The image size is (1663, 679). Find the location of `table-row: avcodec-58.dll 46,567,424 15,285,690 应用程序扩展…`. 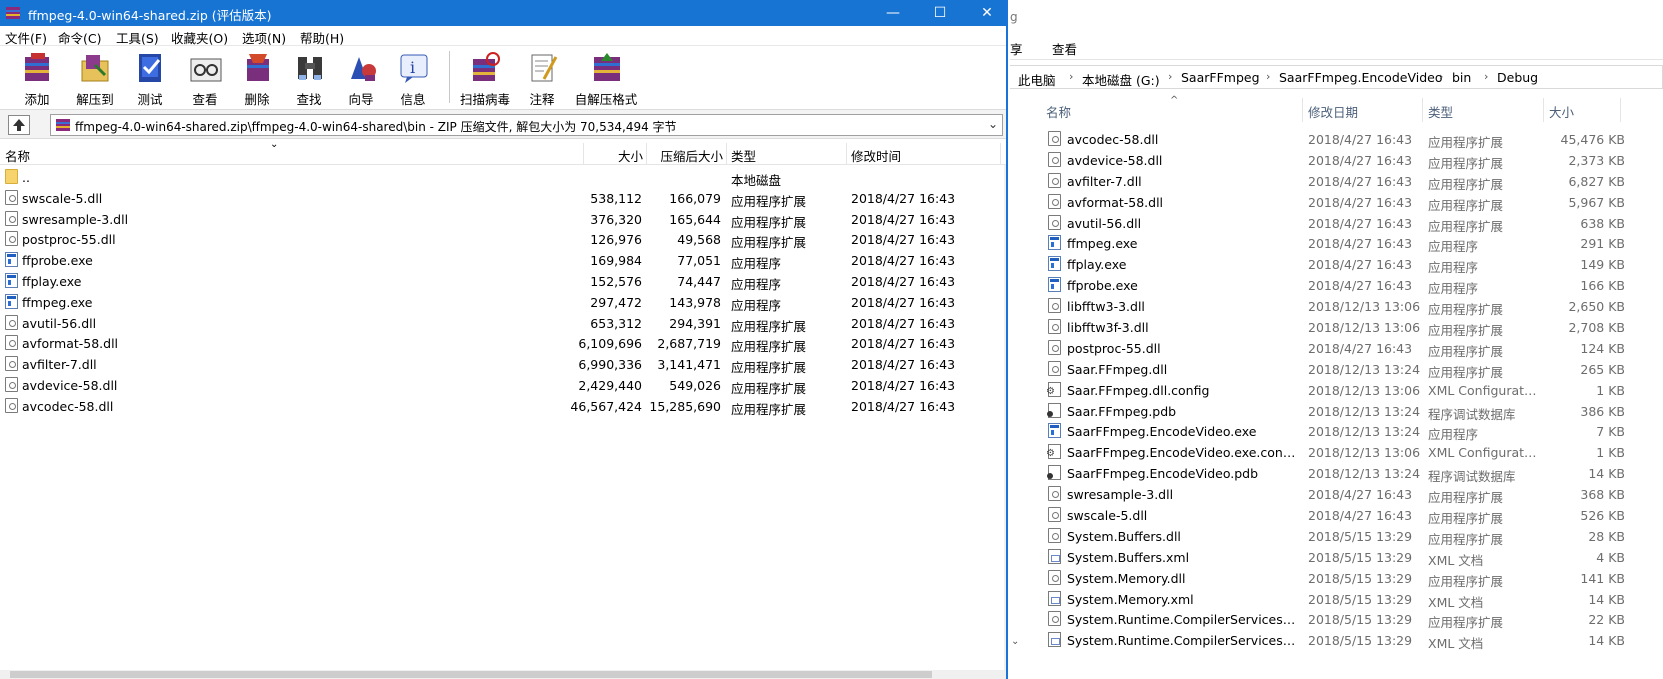

table-row: avcodec-58.dll 46,567,424 15,285,690 应用程序扩展… is located at coordinates (503, 406).